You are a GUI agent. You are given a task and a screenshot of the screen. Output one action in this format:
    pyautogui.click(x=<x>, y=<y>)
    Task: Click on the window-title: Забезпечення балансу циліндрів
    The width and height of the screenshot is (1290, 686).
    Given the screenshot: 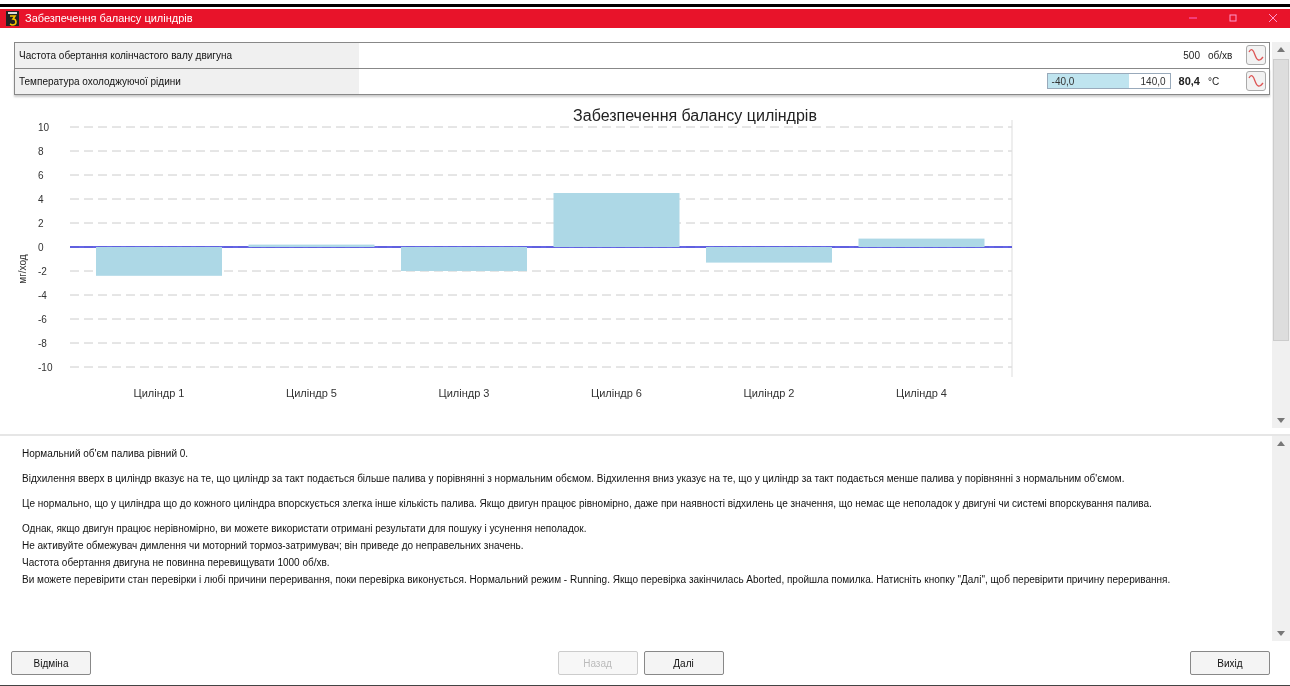 What is the action you would take?
    pyautogui.click(x=109, y=18)
    